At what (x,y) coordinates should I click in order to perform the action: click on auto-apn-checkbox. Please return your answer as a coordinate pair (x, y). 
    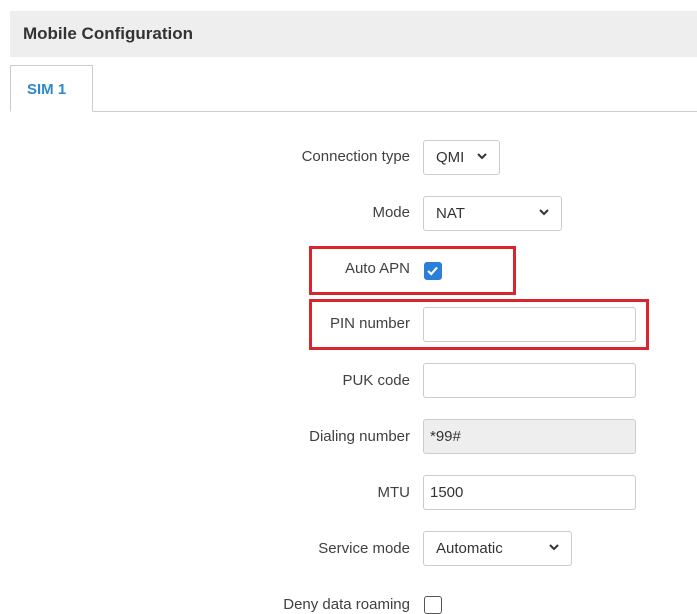
    Looking at the image, I should click on (433, 271).